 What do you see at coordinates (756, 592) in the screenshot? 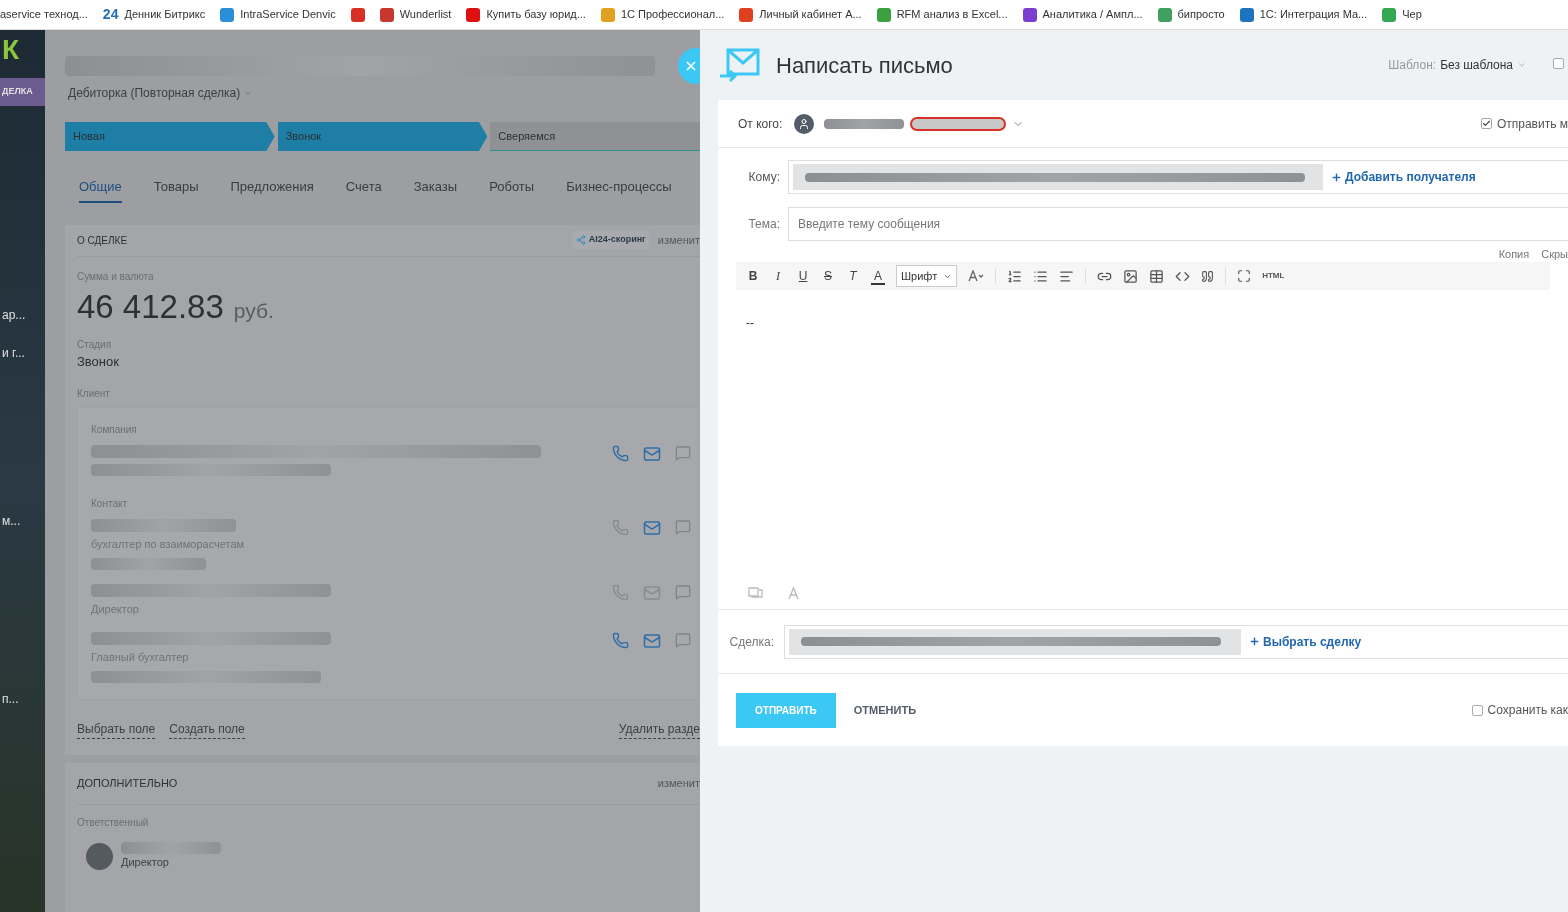
I see `attachment-icon` at bounding box center [756, 592].